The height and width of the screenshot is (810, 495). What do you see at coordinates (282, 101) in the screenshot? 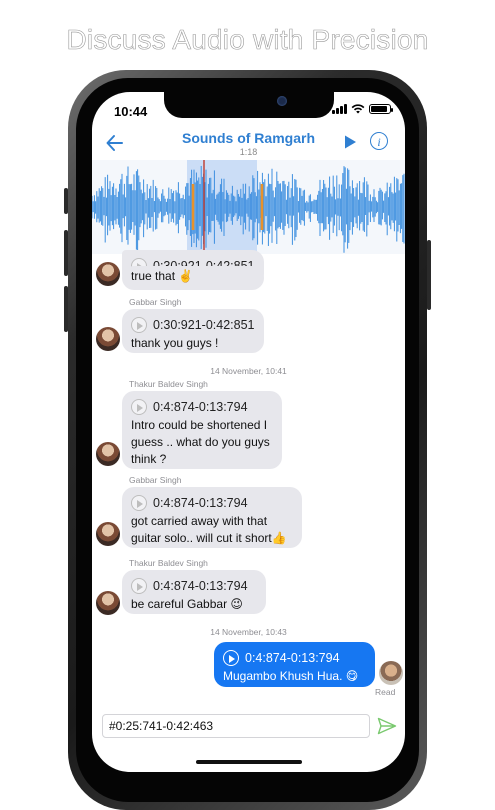
I see `front-camera` at bounding box center [282, 101].